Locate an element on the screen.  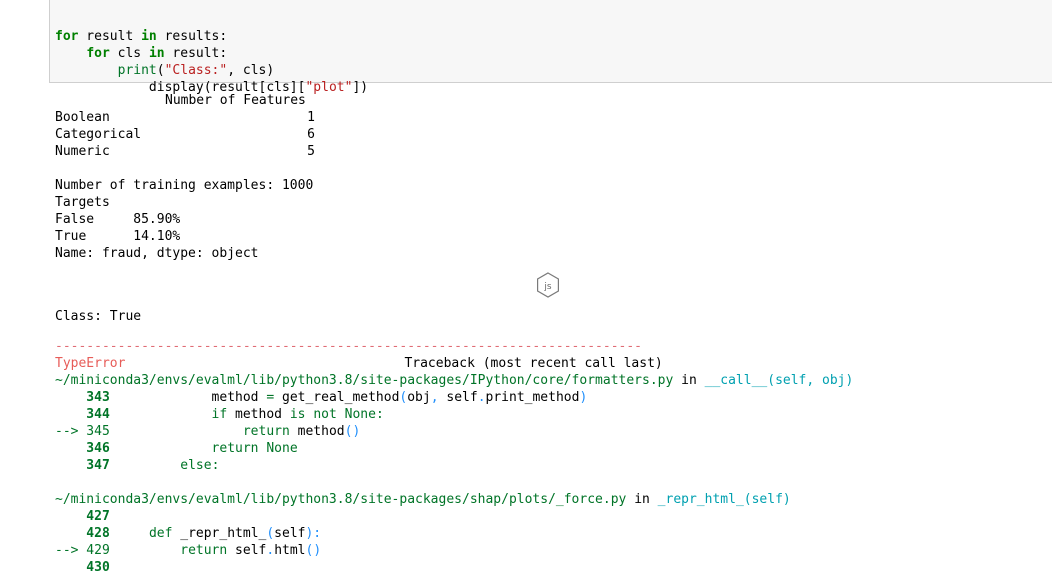
code-line: return None is located at coordinates (254, 448).